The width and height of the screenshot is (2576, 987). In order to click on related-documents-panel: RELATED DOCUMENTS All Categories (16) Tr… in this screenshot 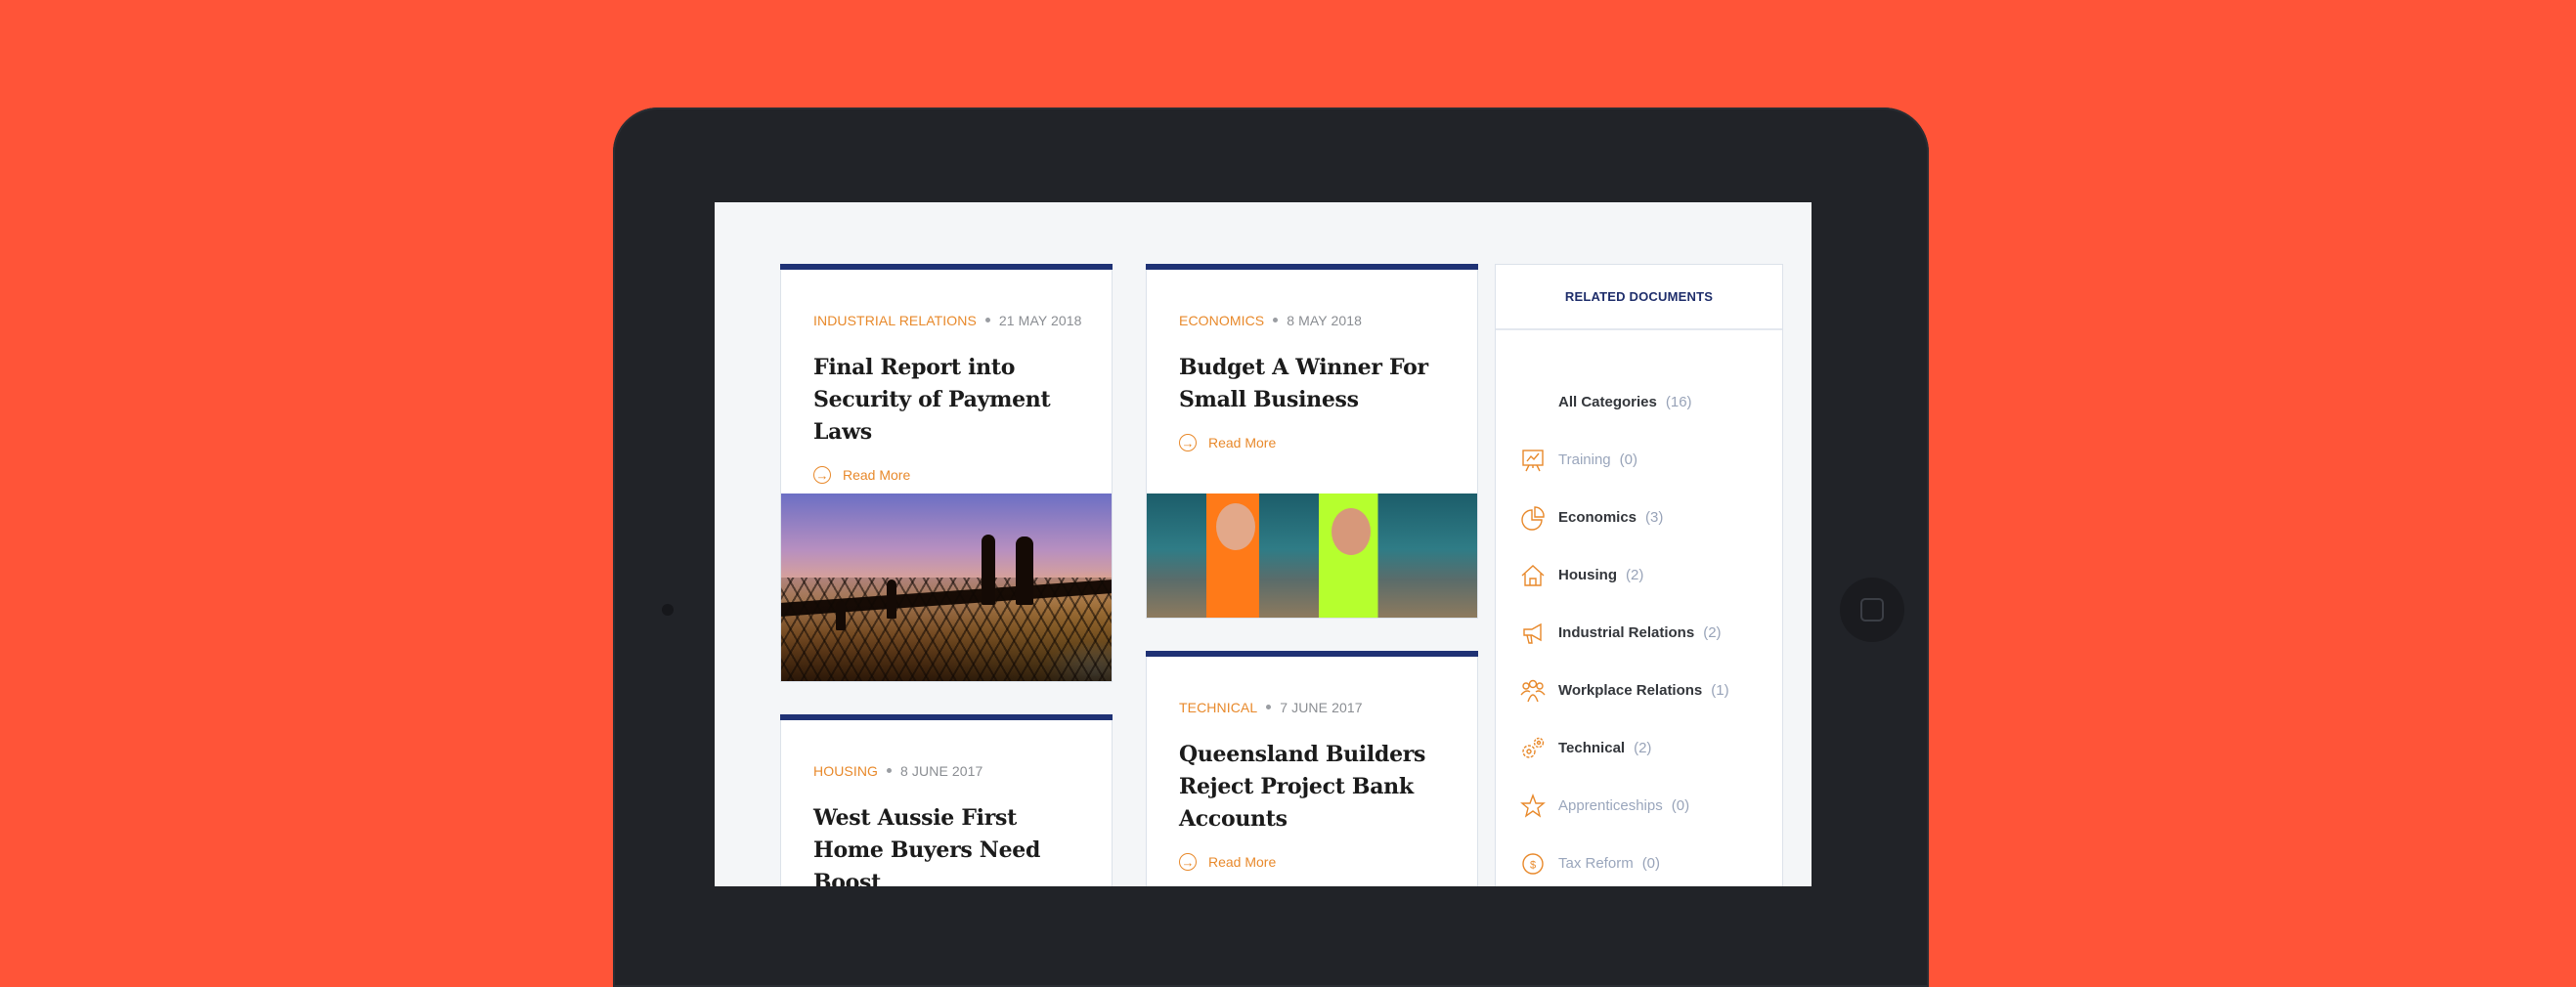, I will do `click(1639, 575)`.